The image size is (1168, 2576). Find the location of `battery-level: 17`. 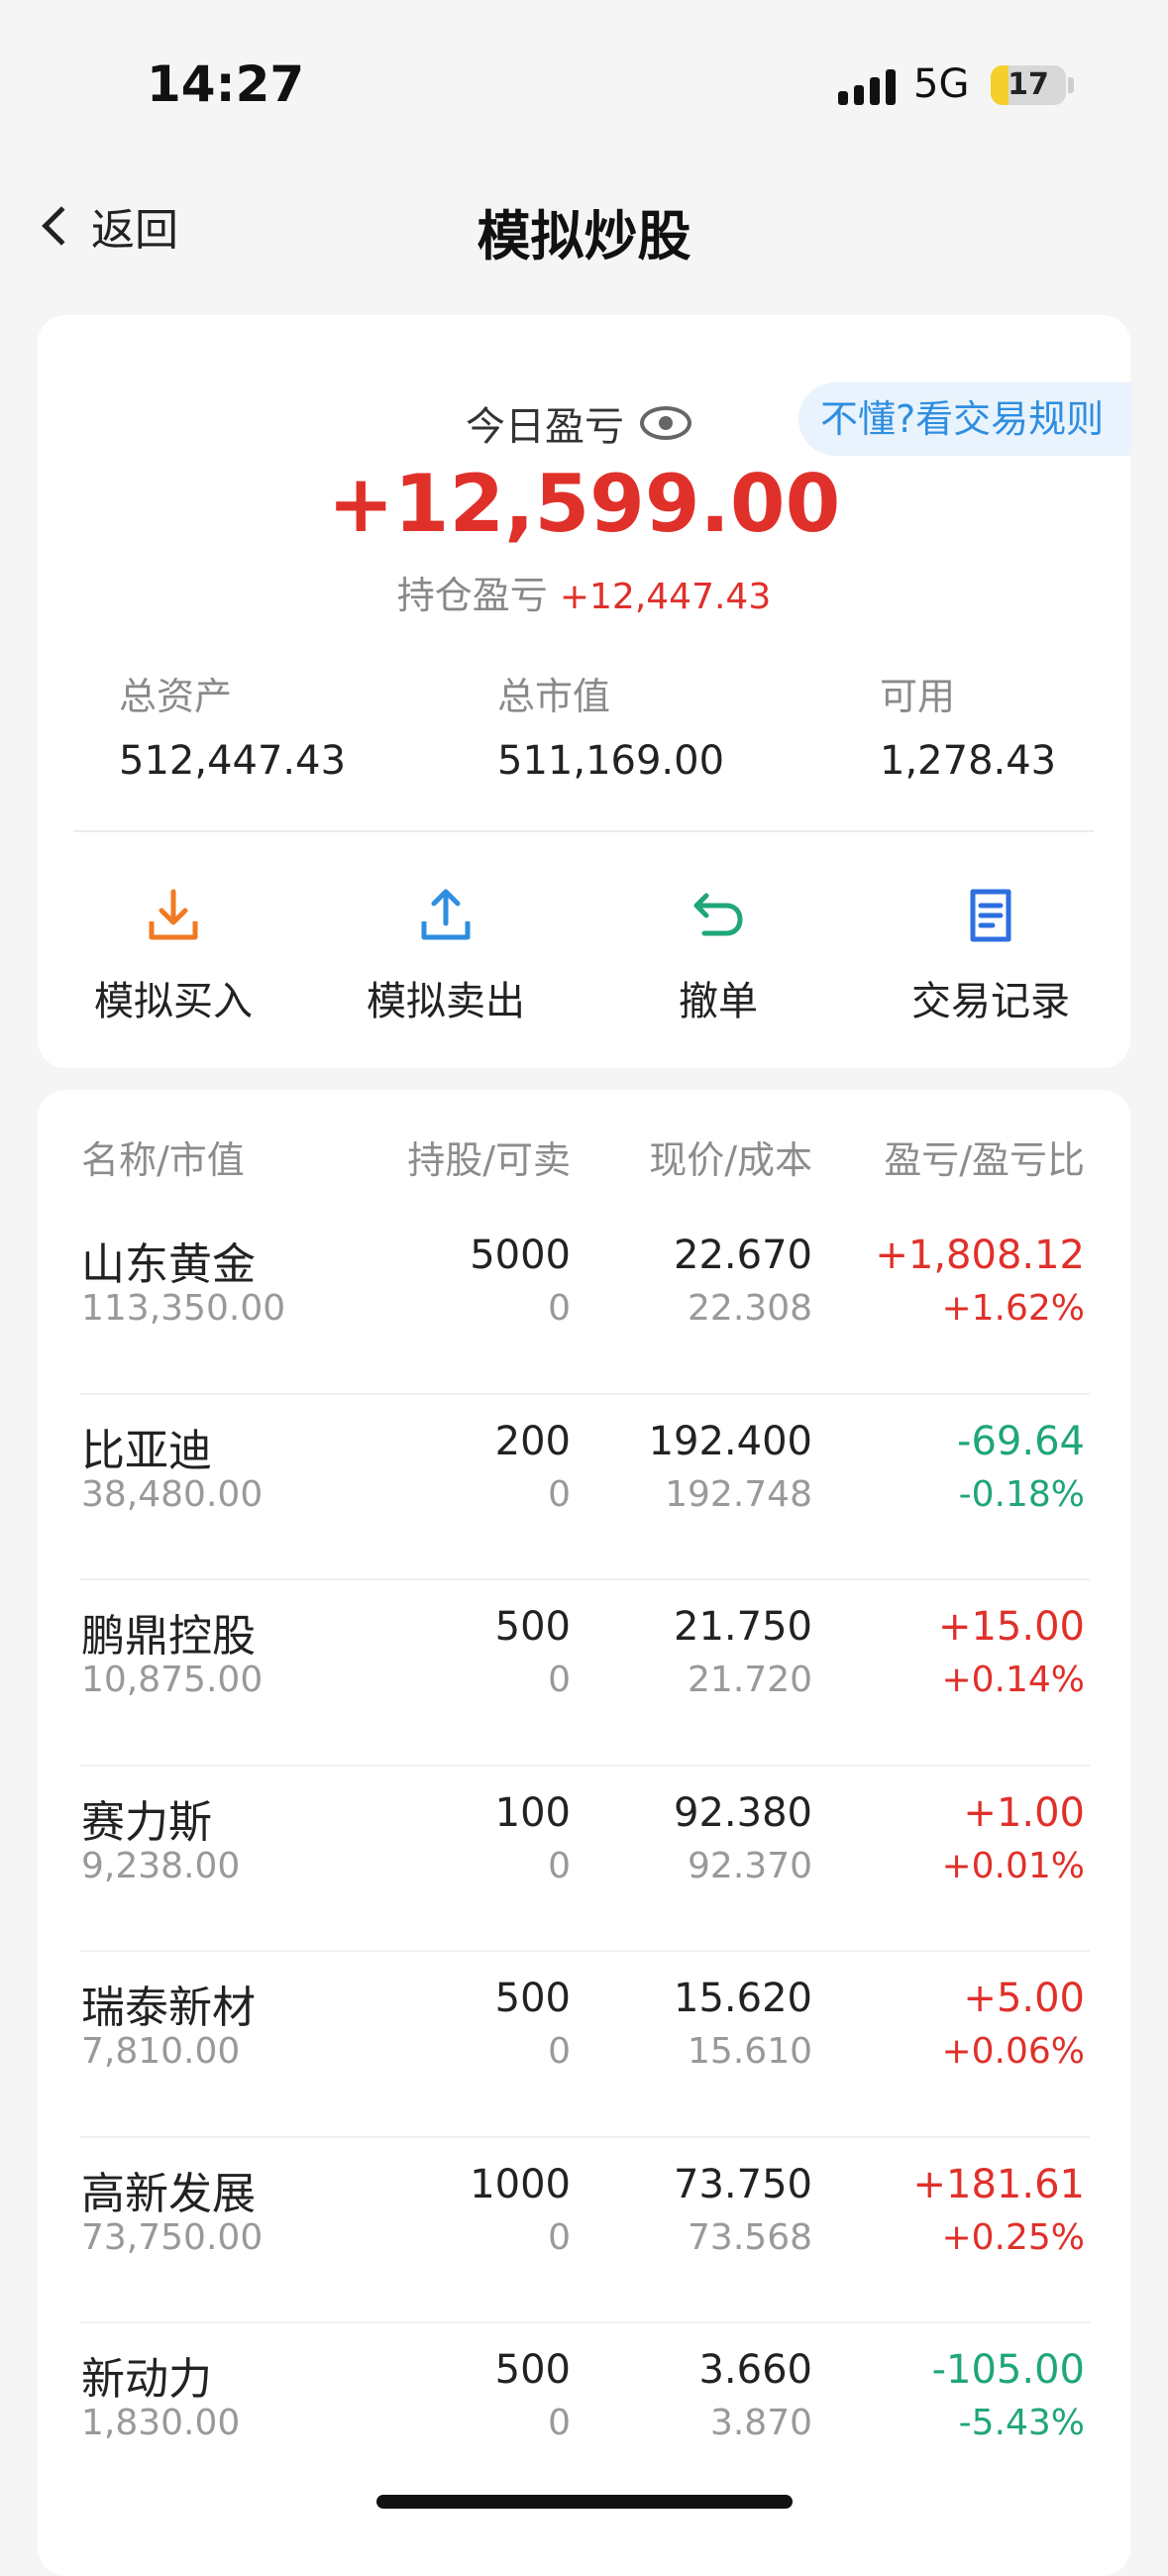

battery-level: 17 is located at coordinates (1028, 84).